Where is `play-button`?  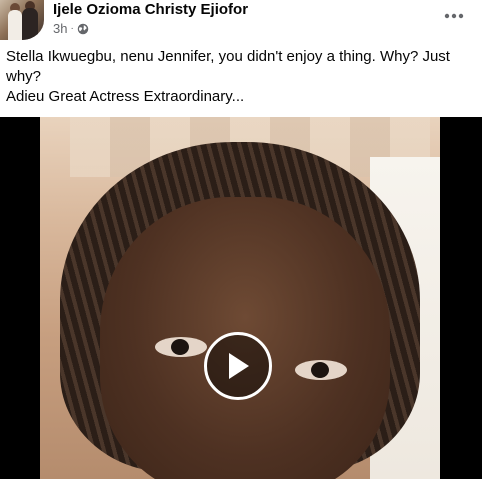 play-button is located at coordinates (238, 366).